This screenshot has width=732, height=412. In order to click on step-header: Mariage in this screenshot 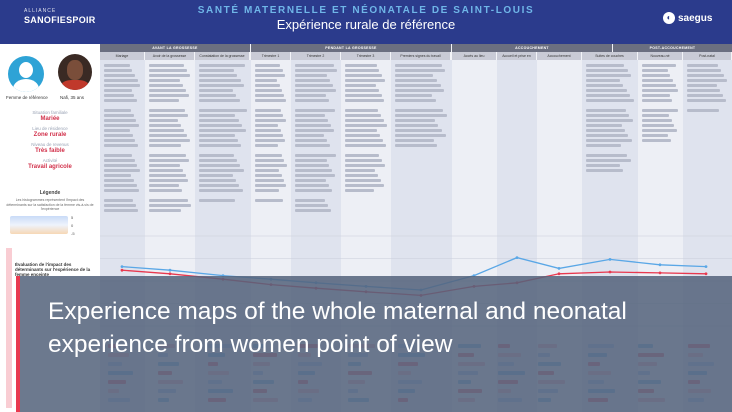, I will do `click(122, 56)`.